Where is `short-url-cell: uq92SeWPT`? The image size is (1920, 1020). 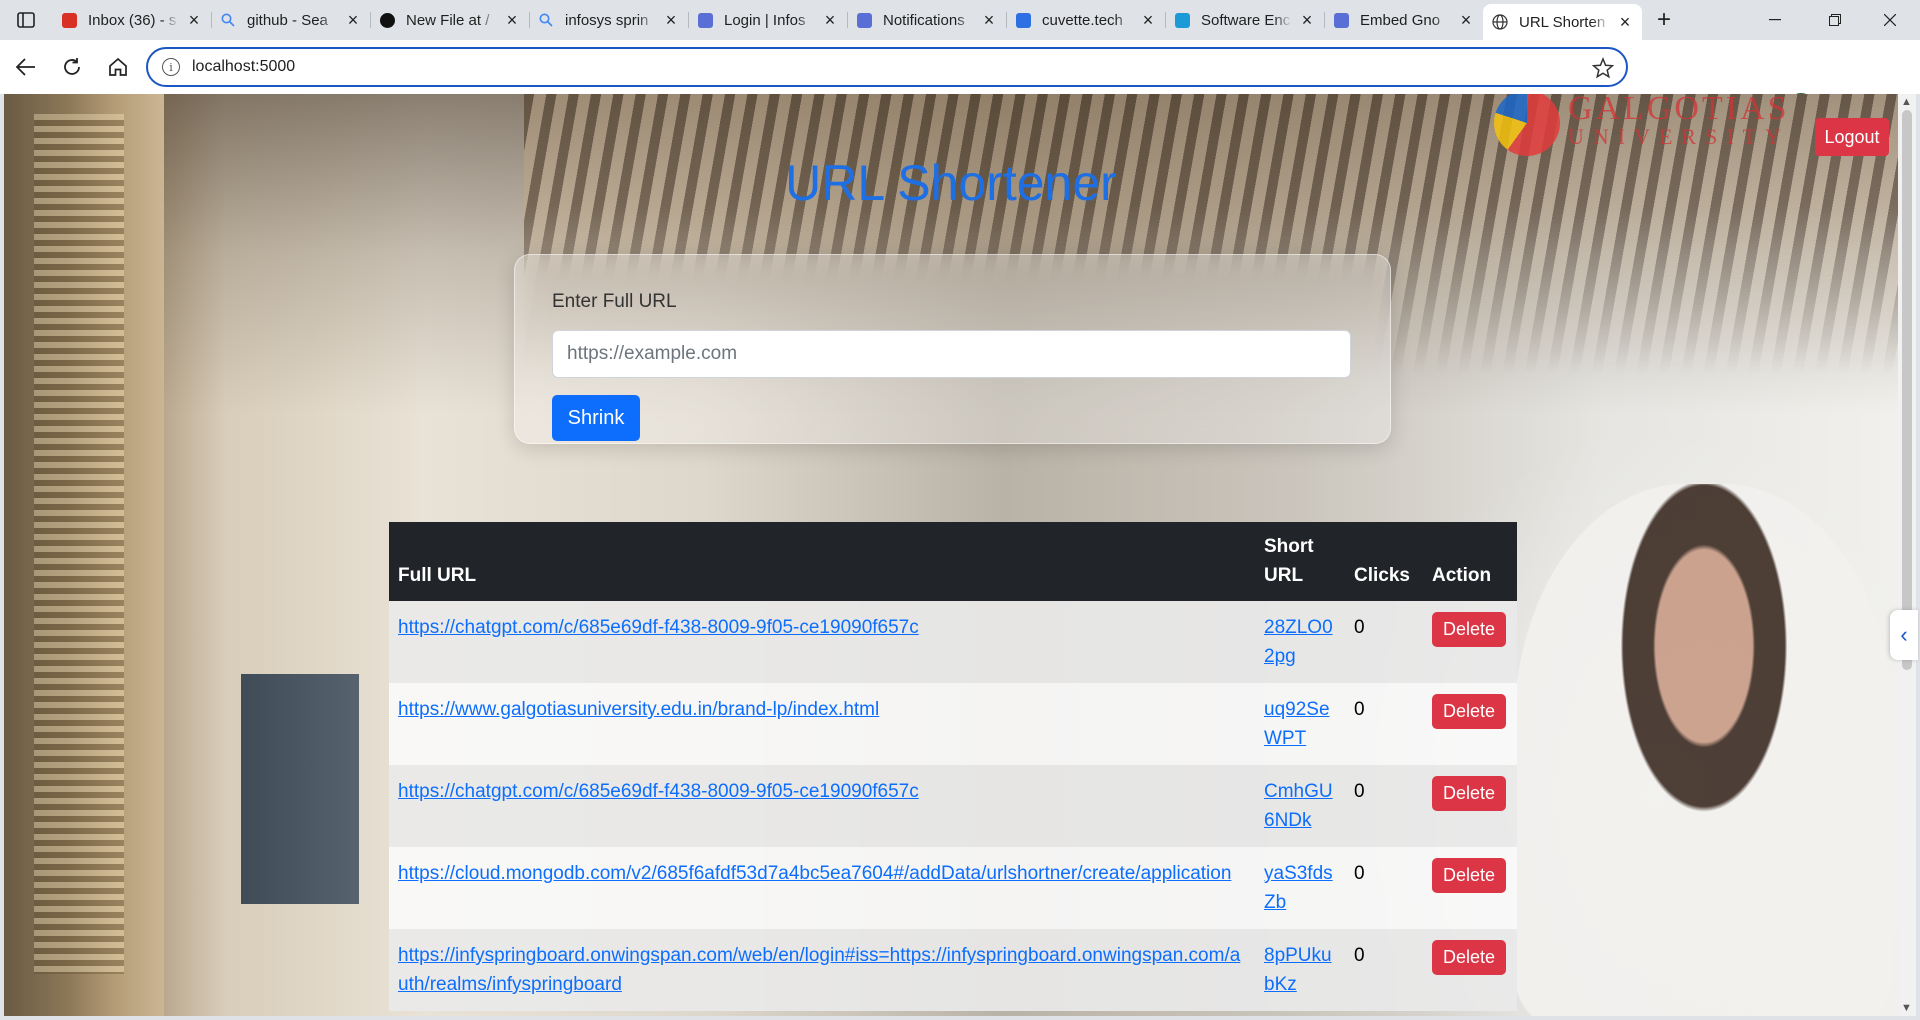 short-url-cell: uq92SeWPT is located at coordinates (1300, 724).